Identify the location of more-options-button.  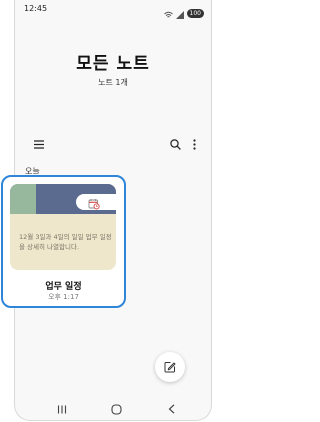
(194, 144).